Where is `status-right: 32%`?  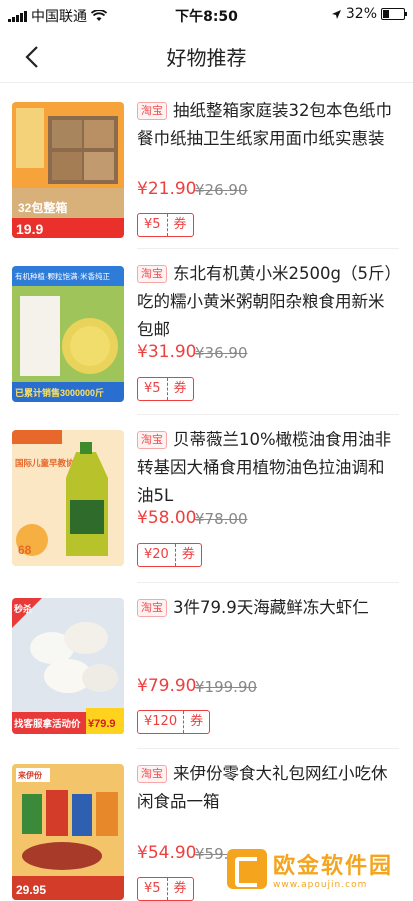 status-right: 32% is located at coordinates (369, 14).